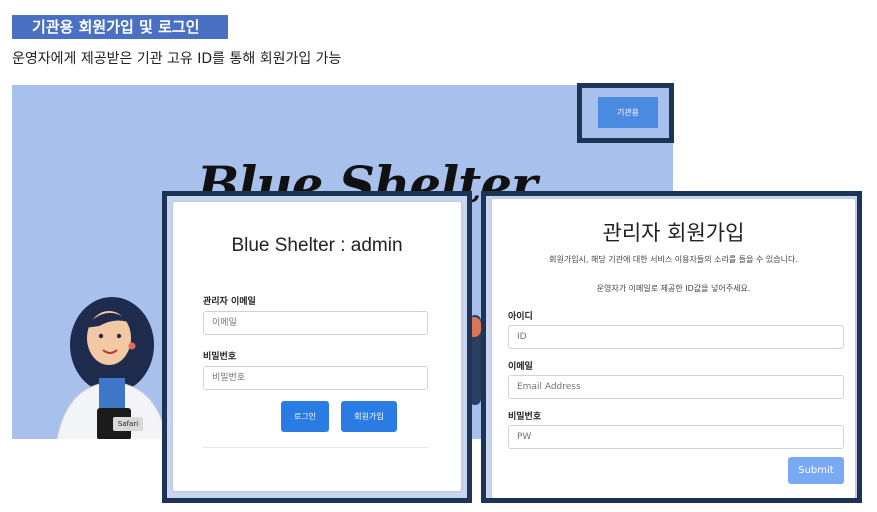 This screenshot has width=877, height=512. Describe the element at coordinates (315, 323) in the screenshot. I see `email-field` at that location.